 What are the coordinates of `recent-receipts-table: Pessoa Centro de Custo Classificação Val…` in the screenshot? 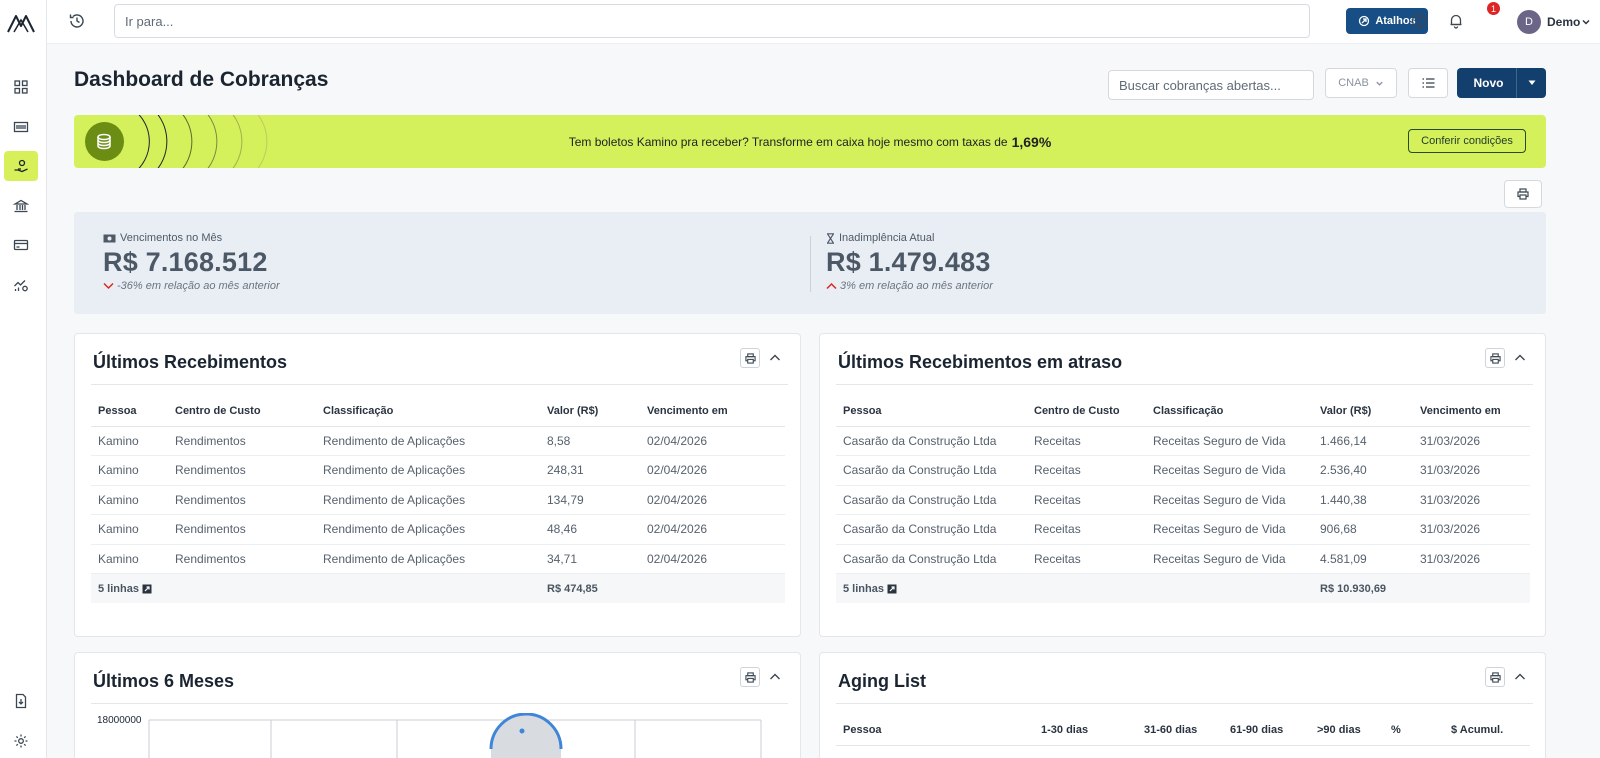 It's located at (438, 499).